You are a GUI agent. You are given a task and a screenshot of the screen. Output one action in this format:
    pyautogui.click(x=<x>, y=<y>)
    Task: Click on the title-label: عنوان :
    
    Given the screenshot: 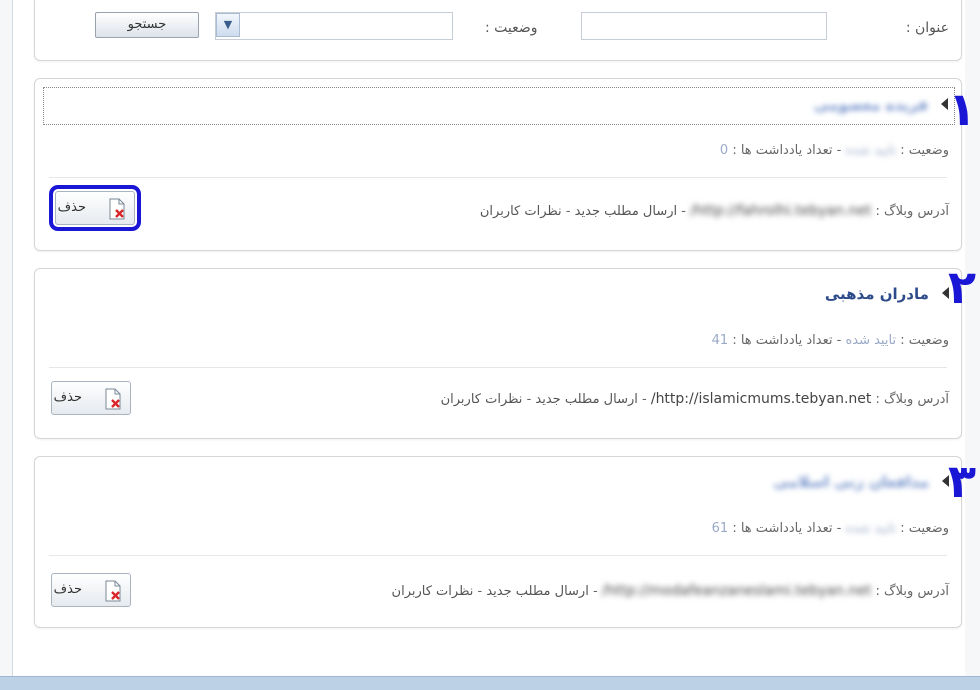 What is the action you would take?
    pyautogui.click(x=927, y=28)
    